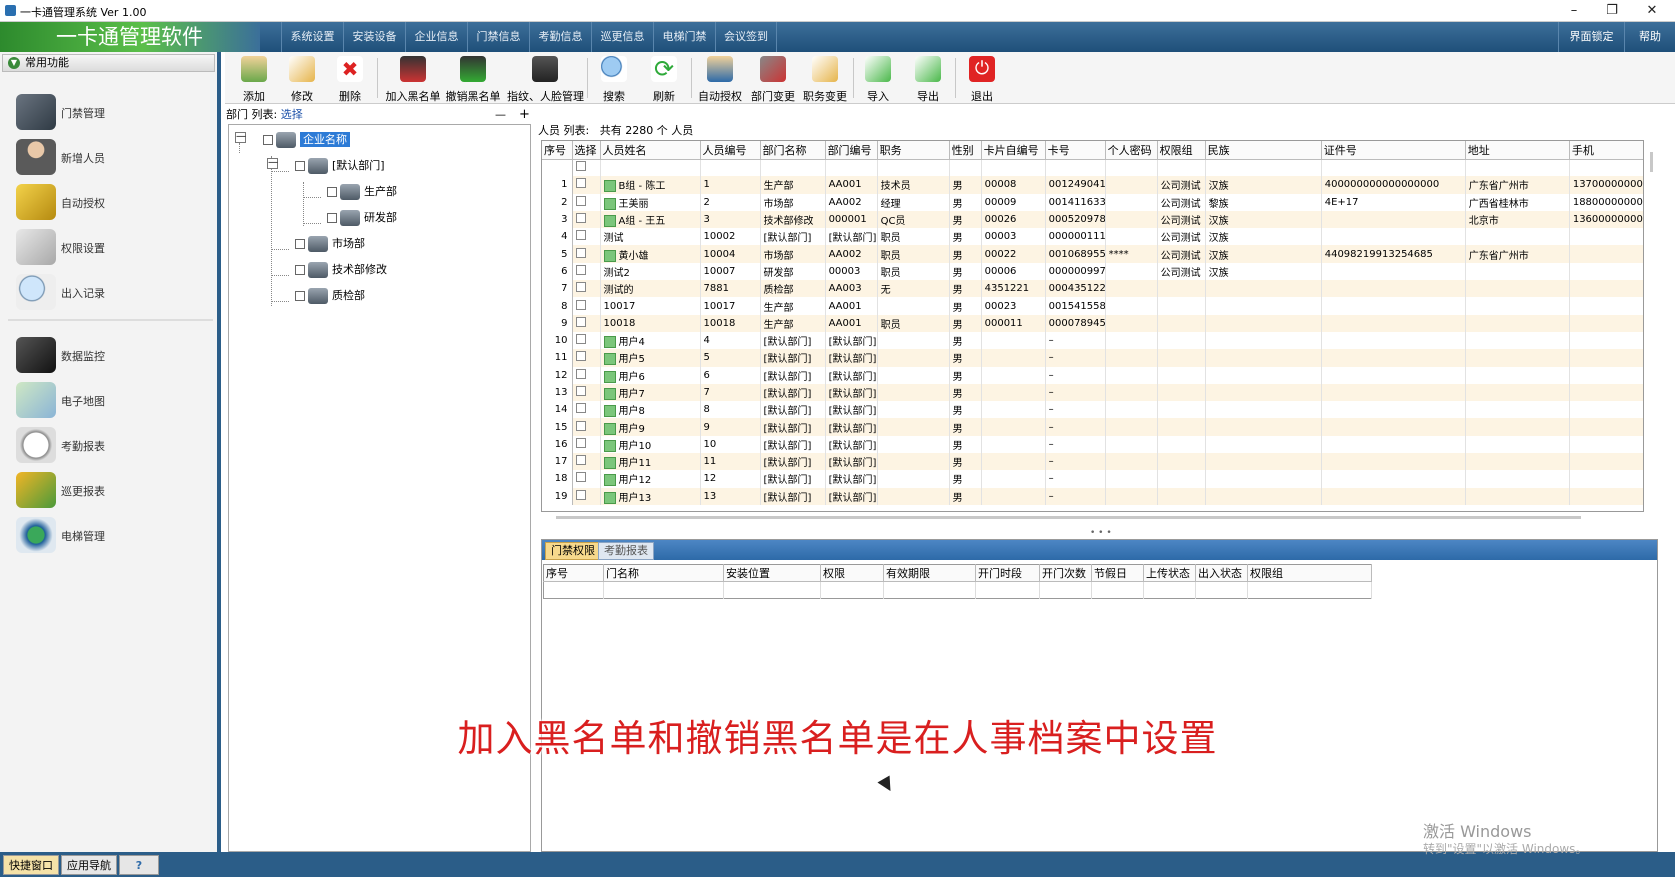  What do you see at coordinates (1092, 518) in the screenshot?
I see `horizontal-scrollbar` at bounding box center [1092, 518].